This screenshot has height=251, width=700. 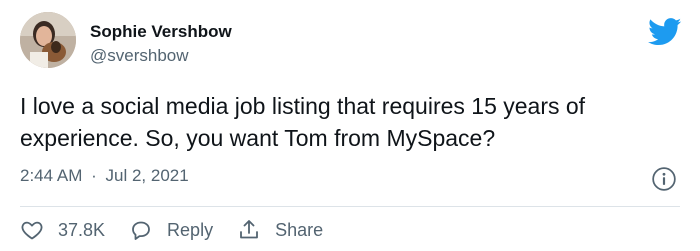 What do you see at coordinates (32, 230) in the screenshot?
I see `heart-icon` at bounding box center [32, 230].